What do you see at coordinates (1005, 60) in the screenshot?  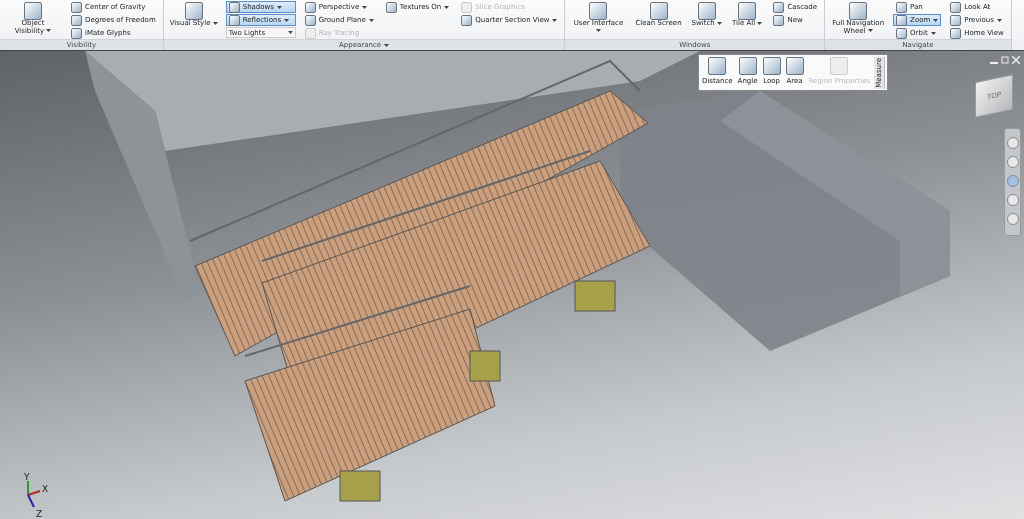 I see `restore-icon` at bounding box center [1005, 60].